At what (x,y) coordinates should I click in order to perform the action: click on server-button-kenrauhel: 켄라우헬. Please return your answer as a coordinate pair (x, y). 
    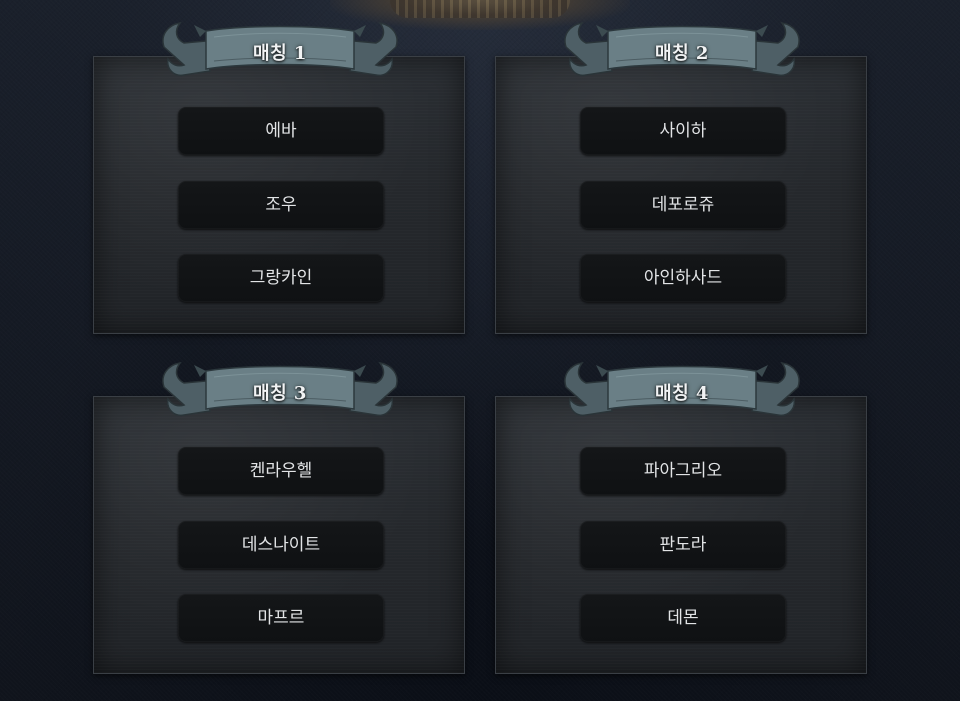
    Looking at the image, I should click on (281, 471).